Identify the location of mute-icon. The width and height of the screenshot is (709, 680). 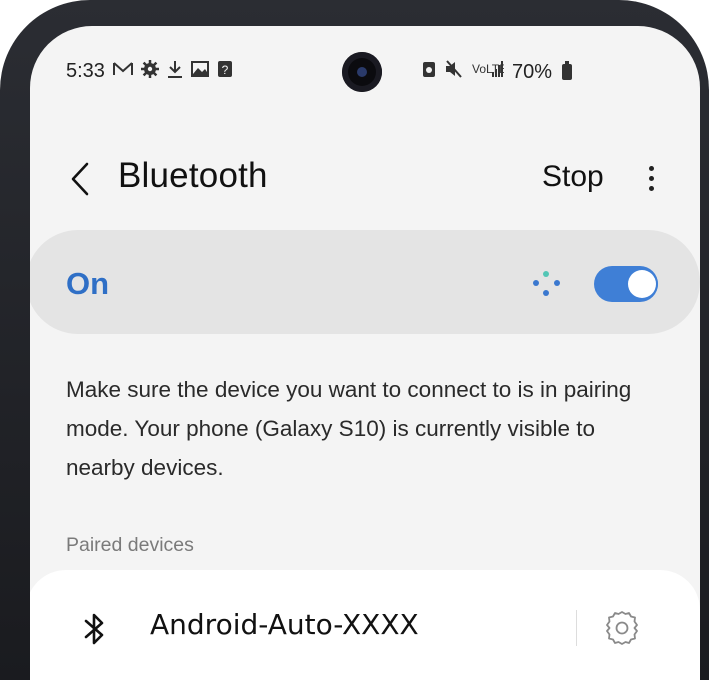
(454, 72).